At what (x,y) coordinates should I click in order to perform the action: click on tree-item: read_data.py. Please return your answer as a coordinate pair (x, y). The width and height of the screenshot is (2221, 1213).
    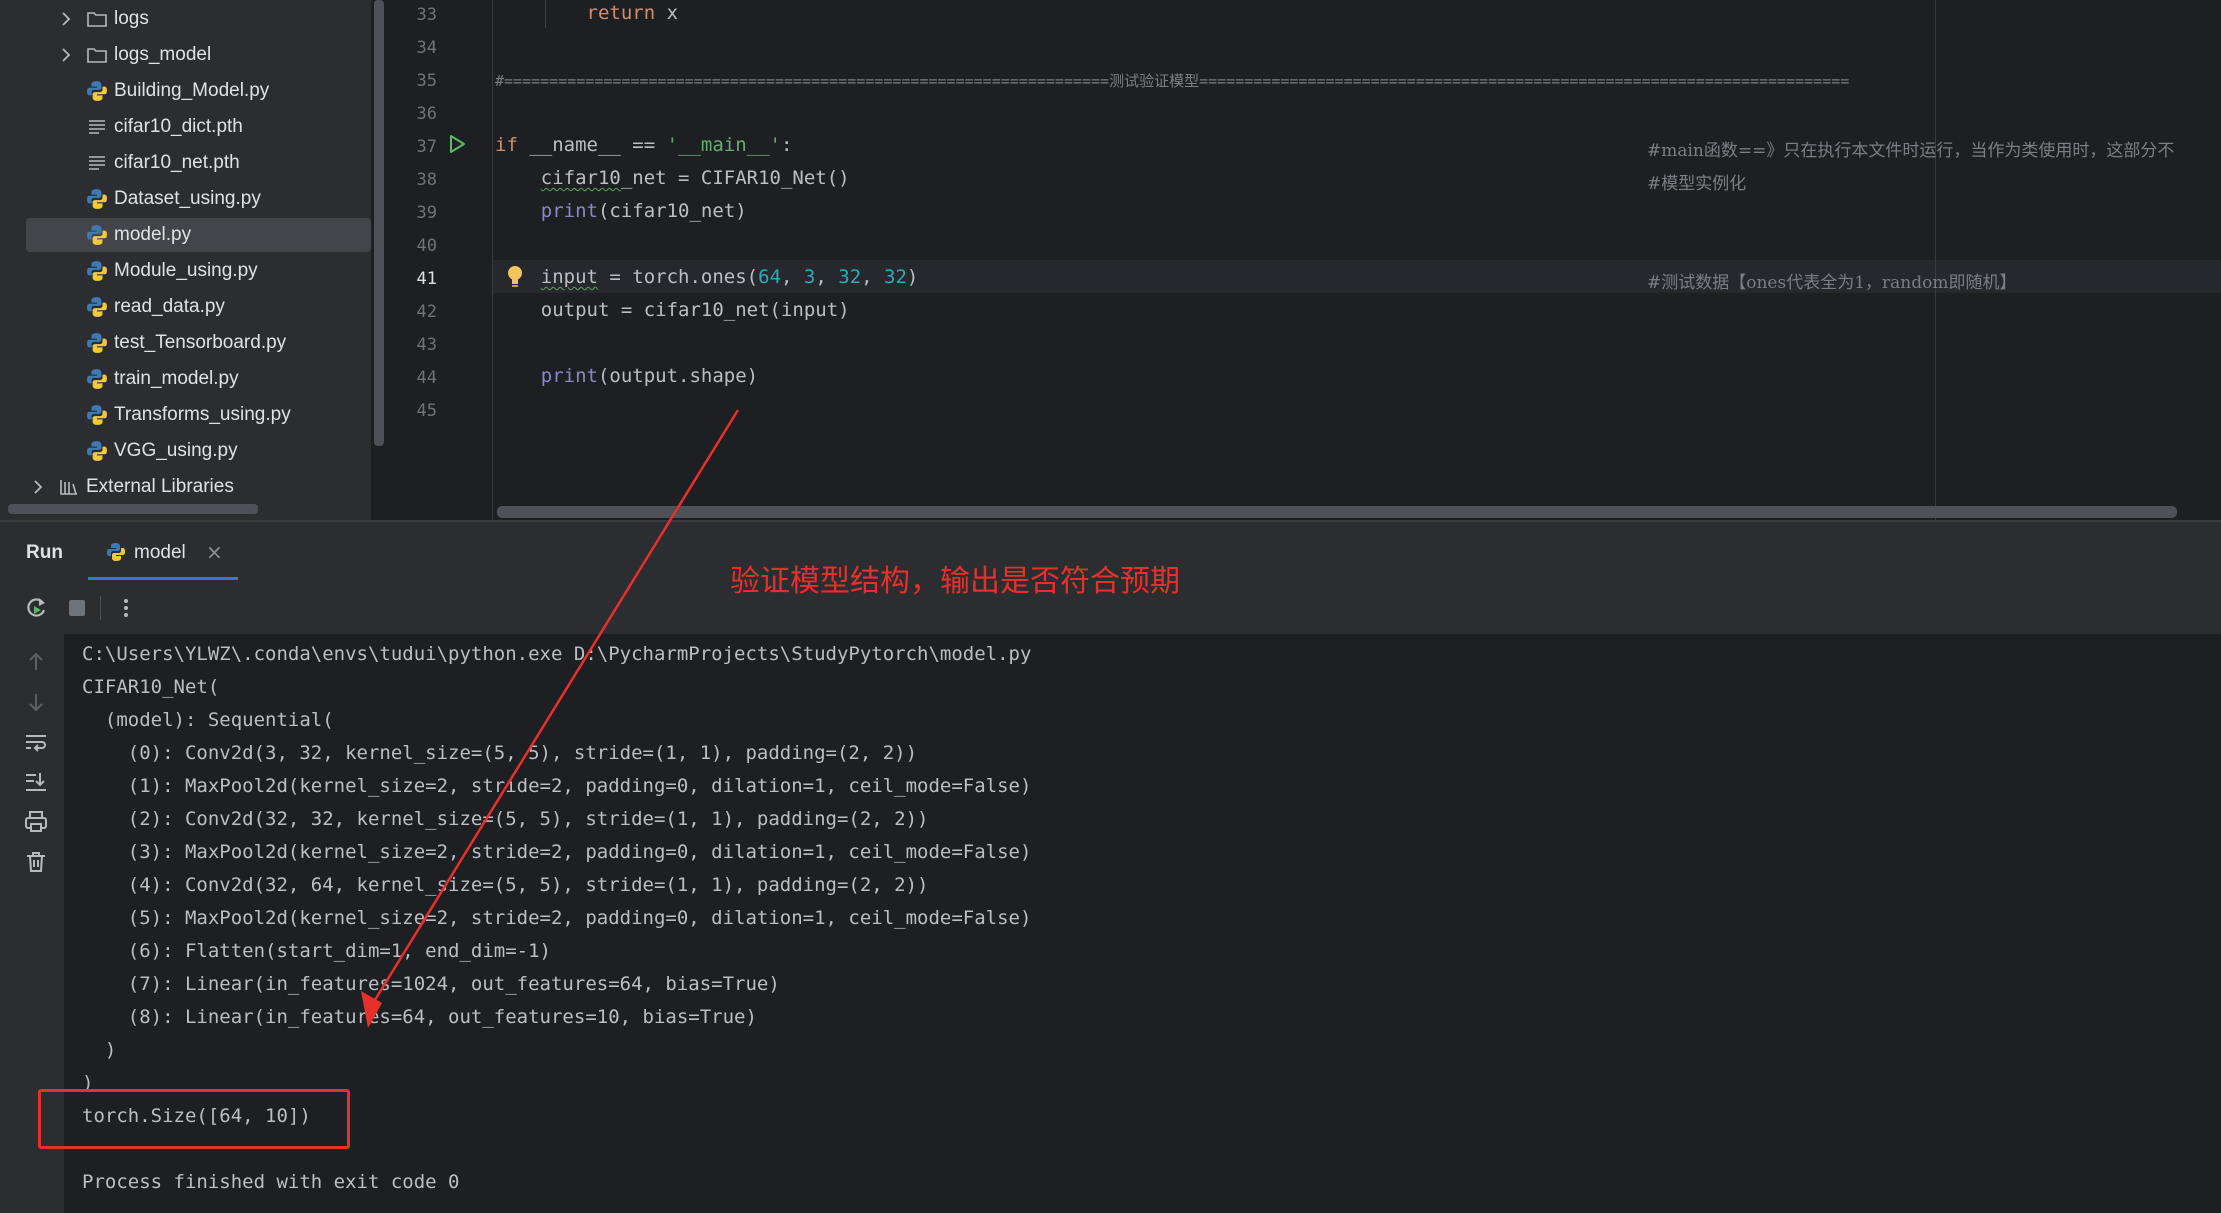
    Looking at the image, I should click on (185, 307).